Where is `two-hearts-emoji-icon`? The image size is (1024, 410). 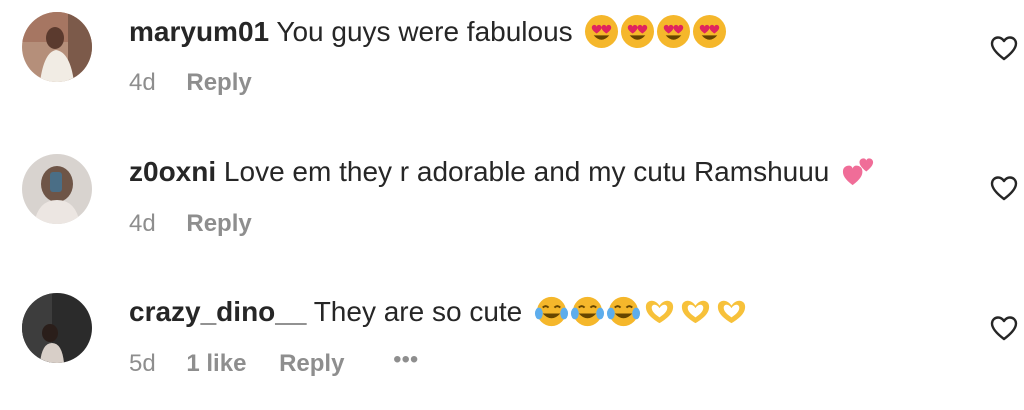 two-hearts-emoji-icon is located at coordinates (858, 171).